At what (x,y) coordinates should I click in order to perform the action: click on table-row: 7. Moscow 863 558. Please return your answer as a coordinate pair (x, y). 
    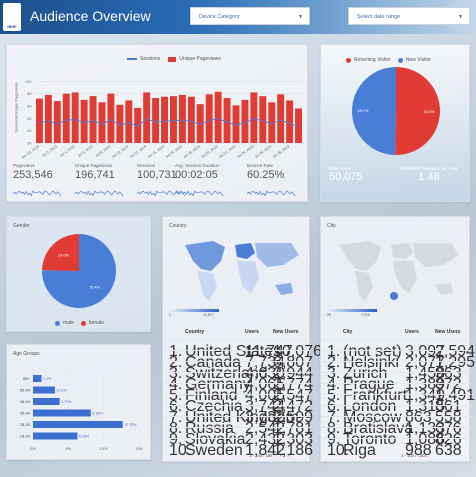
    Looking at the image, I should click on (396, 415).